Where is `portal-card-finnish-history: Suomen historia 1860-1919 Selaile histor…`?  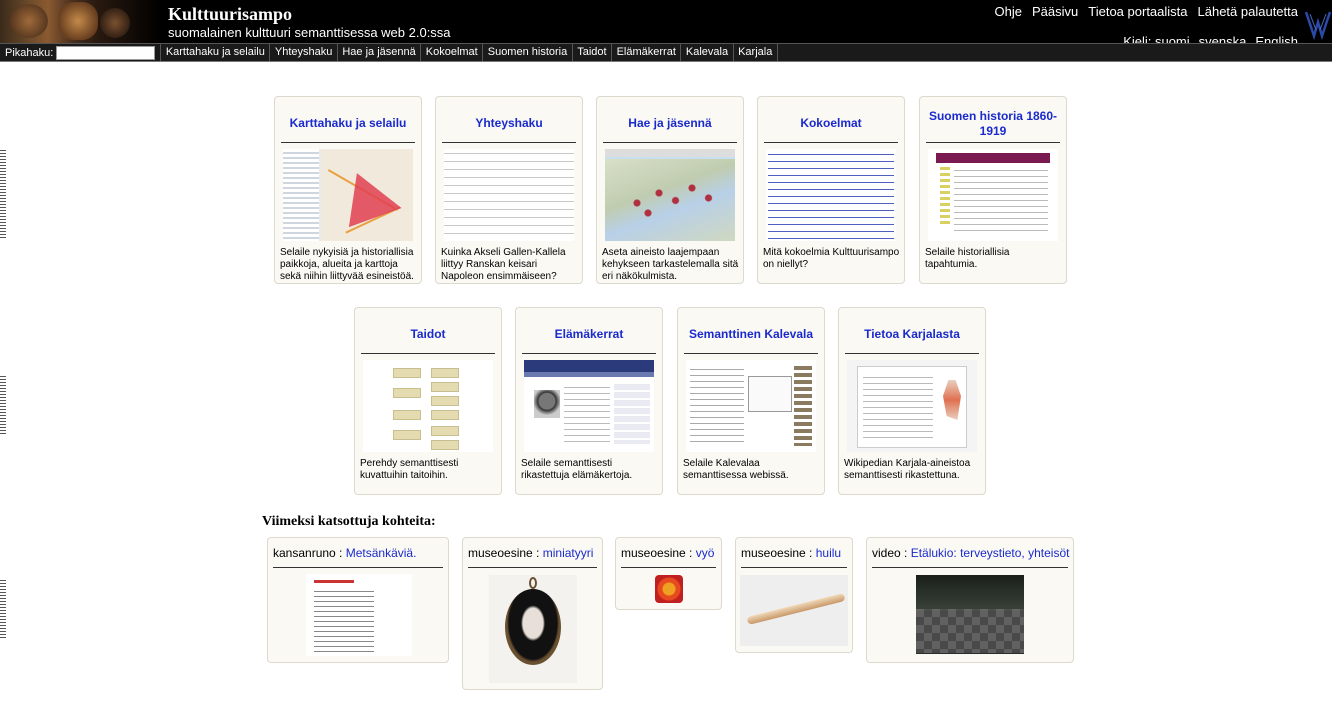
portal-card-finnish-history: Suomen historia 1860-1919 Selaile histor… is located at coordinates (993, 190).